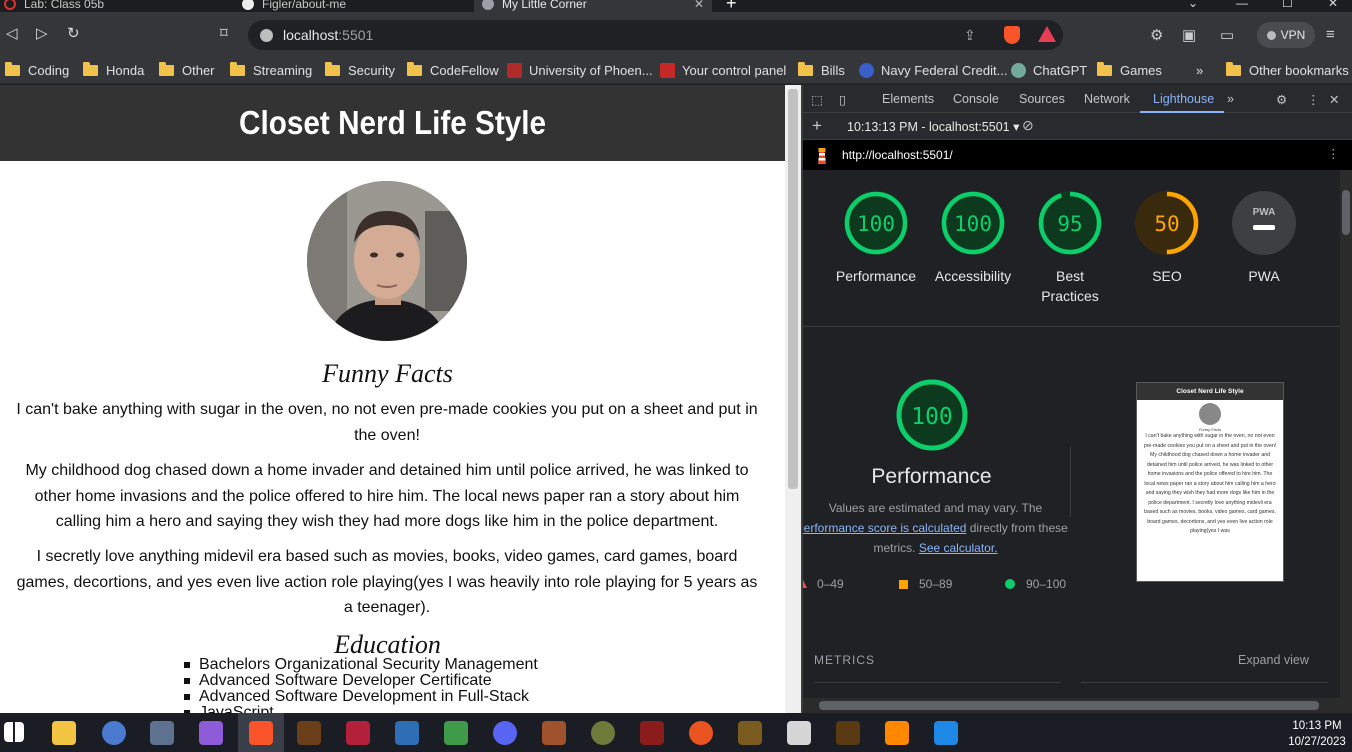 The image size is (1352, 752). Describe the element at coordinates (1287, 70) in the screenshot. I see `other-bookmarks: Other bookmarks` at that location.